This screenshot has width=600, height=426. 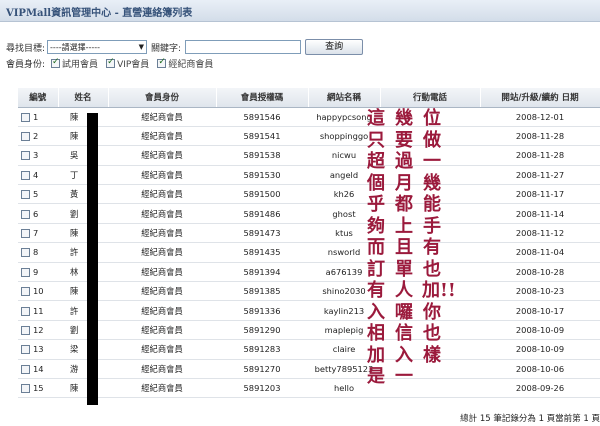 What do you see at coordinates (243, 47) in the screenshot?
I see `keyword-input` at bounding box center [243, 47].